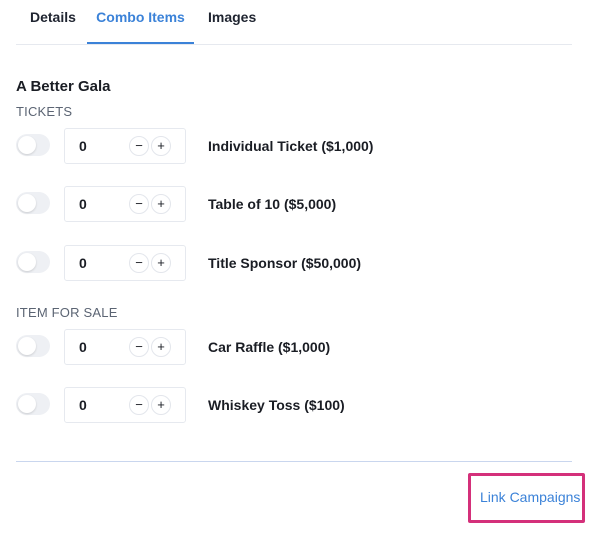  I want to click on item-label: Table of 10 ($5,000), so click(272, 204).